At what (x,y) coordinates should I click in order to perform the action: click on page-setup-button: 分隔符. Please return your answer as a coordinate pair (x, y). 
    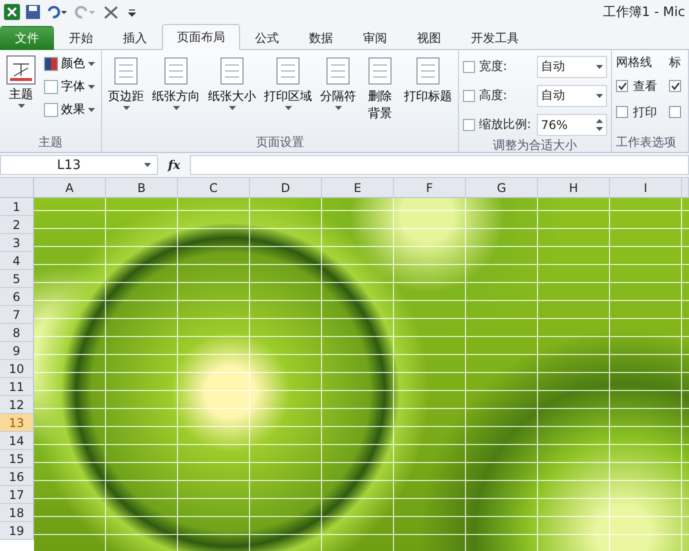
    Looking at the image, I should click on (338, 93).